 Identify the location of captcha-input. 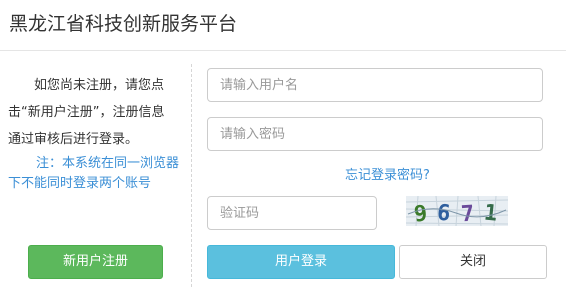
(292, 213).